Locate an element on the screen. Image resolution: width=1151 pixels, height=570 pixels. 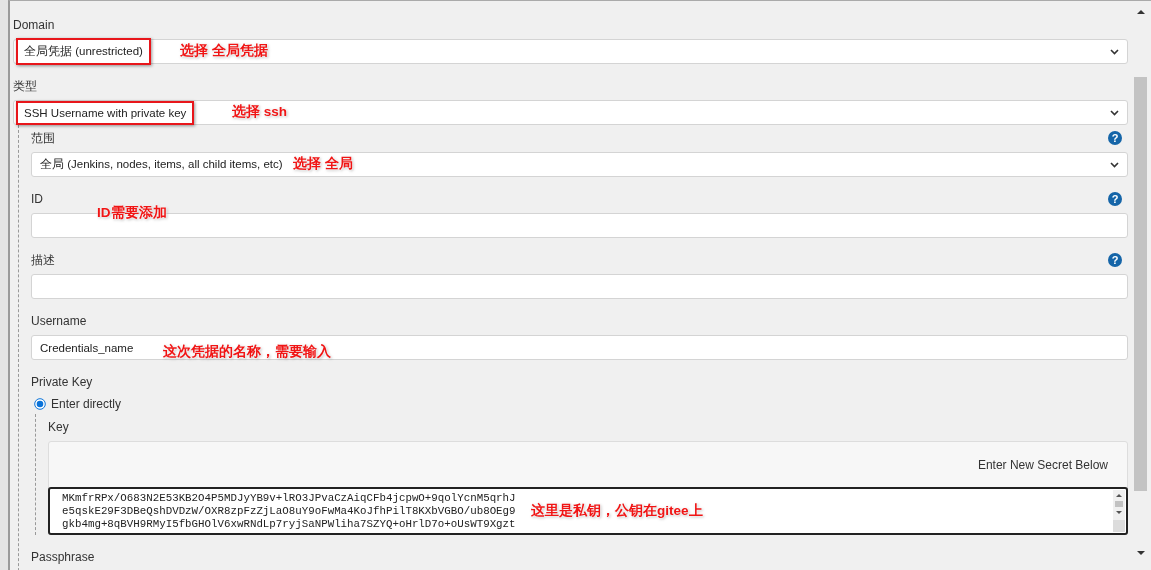
radio-label: Enter directly is located at coordinates (86, 404).